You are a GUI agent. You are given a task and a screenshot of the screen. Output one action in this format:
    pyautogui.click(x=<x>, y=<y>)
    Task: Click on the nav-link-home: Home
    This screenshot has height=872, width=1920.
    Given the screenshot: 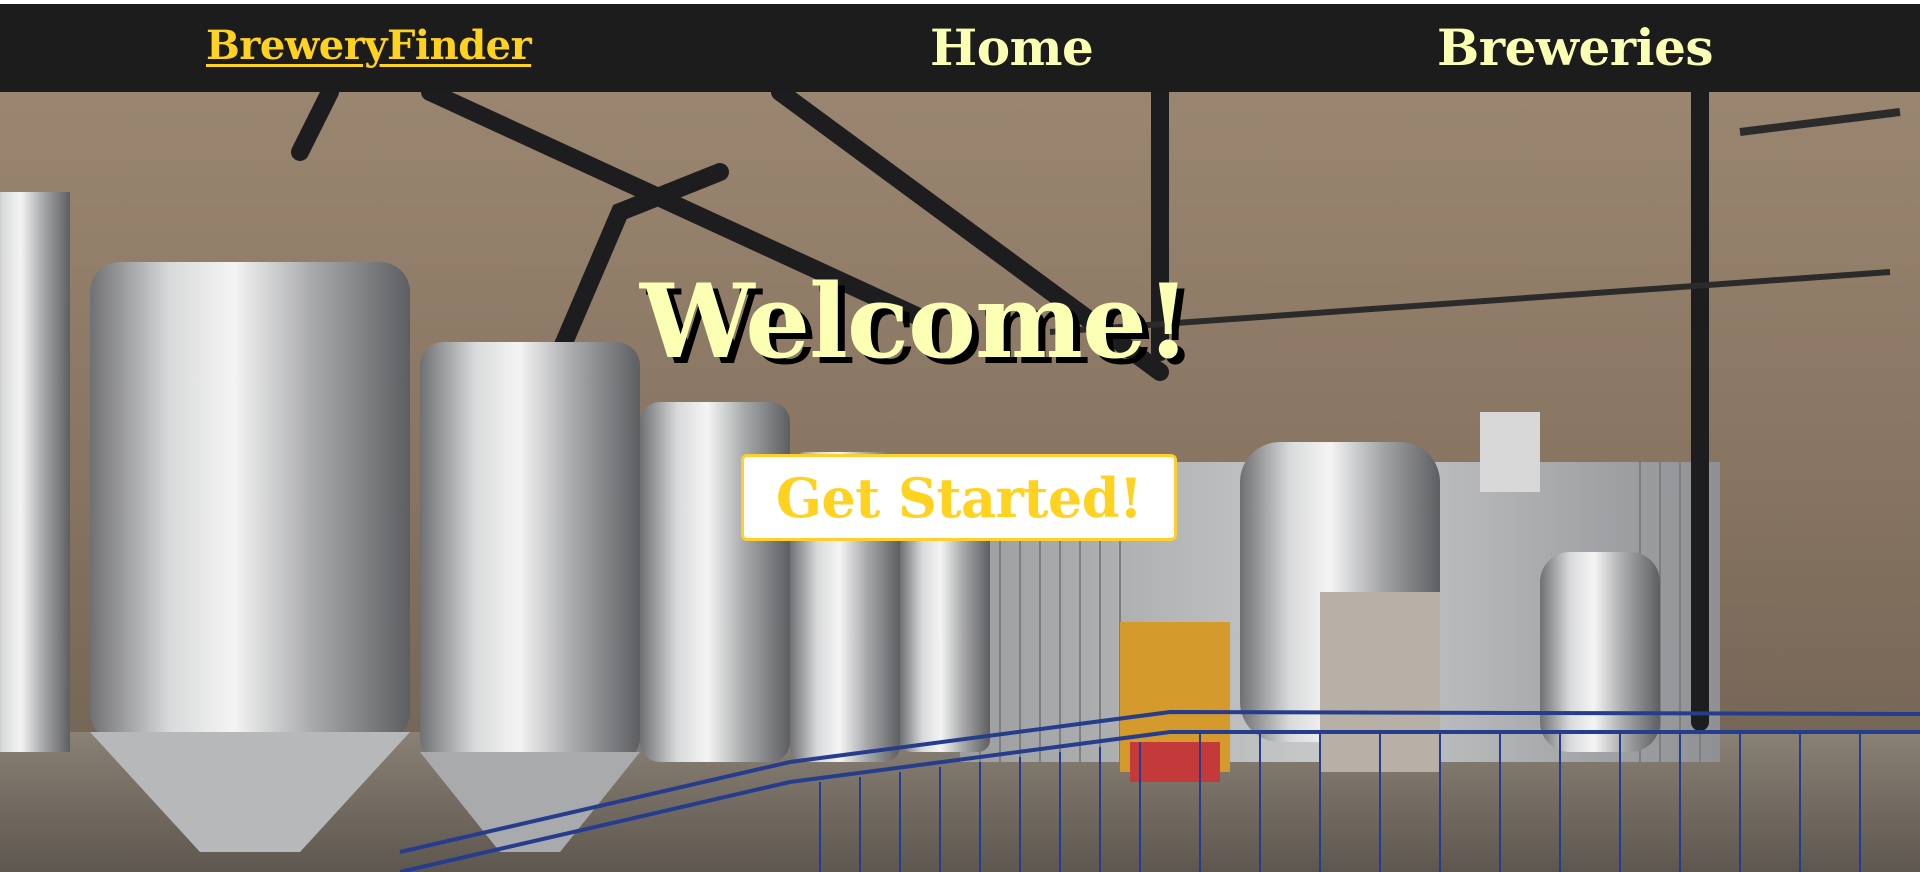 What is the action you would take?
    pyautogui.click(x=1012, y=47)
    